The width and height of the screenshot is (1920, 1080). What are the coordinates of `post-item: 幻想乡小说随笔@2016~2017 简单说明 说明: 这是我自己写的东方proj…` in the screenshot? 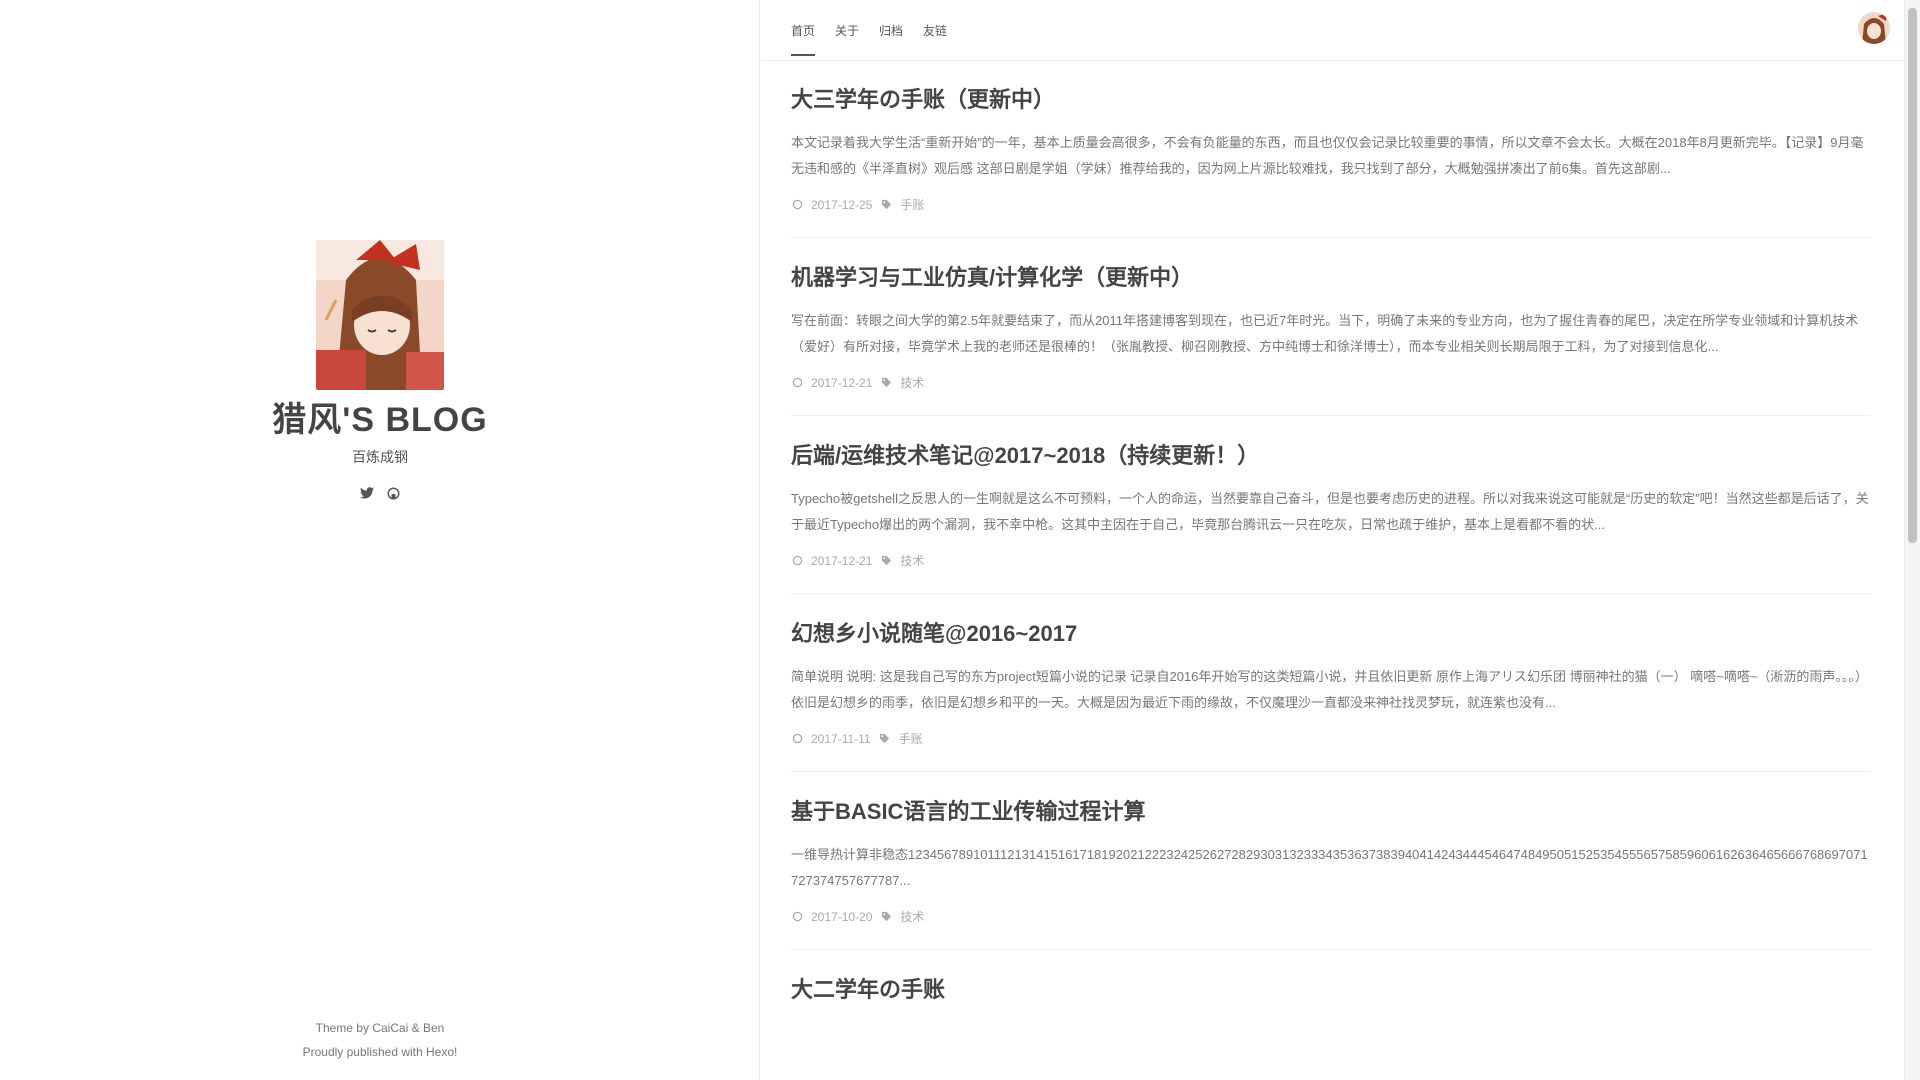 It's located at (1331, 683).